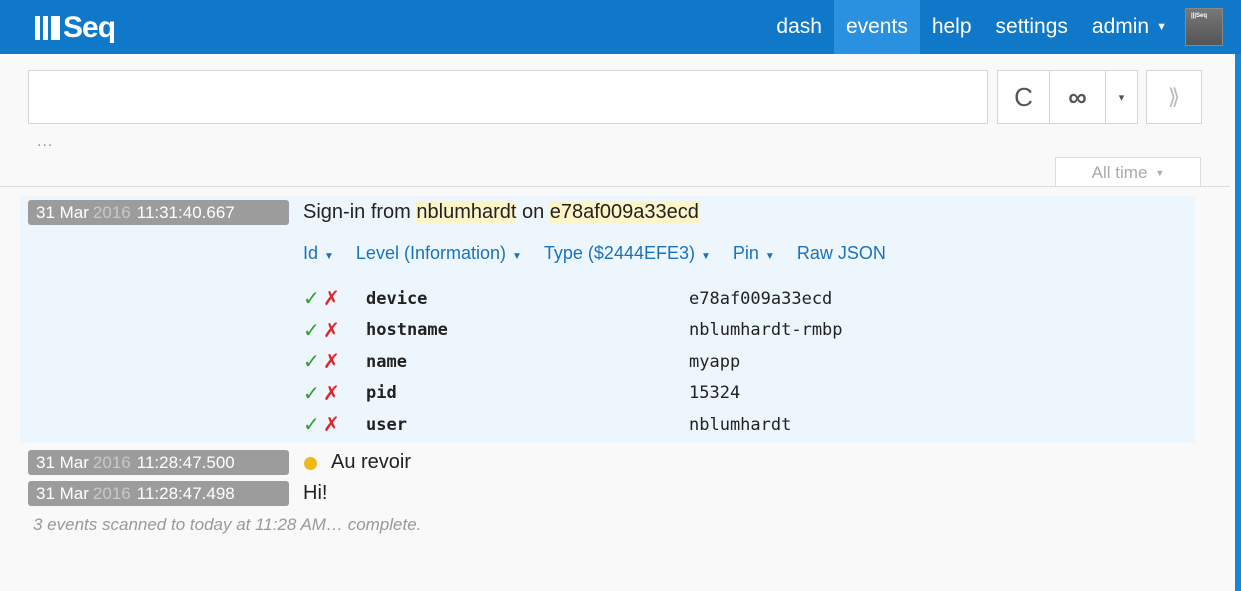 Image resolution: width=1241 pixels, height=591 pixels. Describe the element at coordinates (841, 253) in the screenshot. I see `action-raw-json: Raw JSON` at that location.